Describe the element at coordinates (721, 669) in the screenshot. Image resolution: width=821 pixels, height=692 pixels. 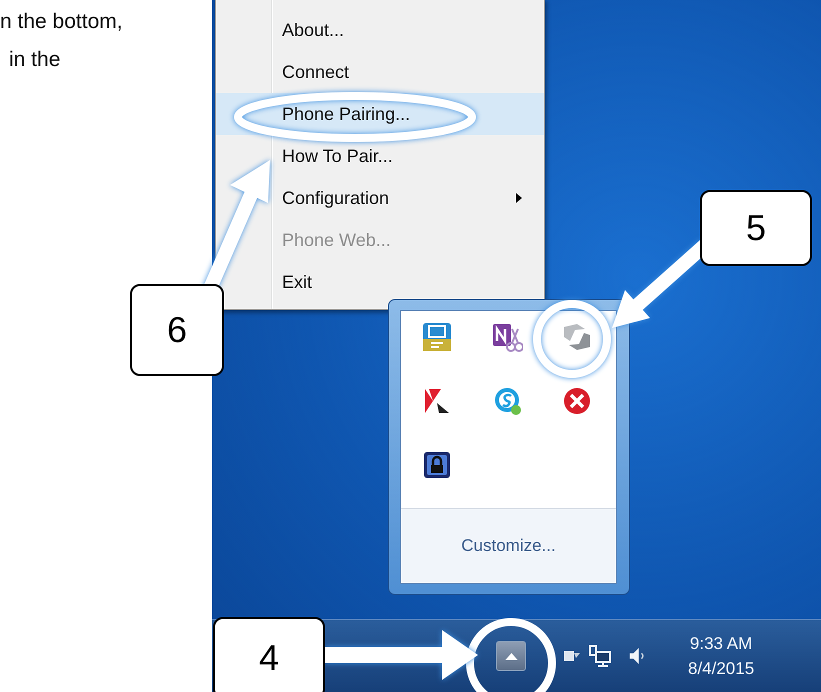
I see `clock-date: 8/4/2015` at that location.